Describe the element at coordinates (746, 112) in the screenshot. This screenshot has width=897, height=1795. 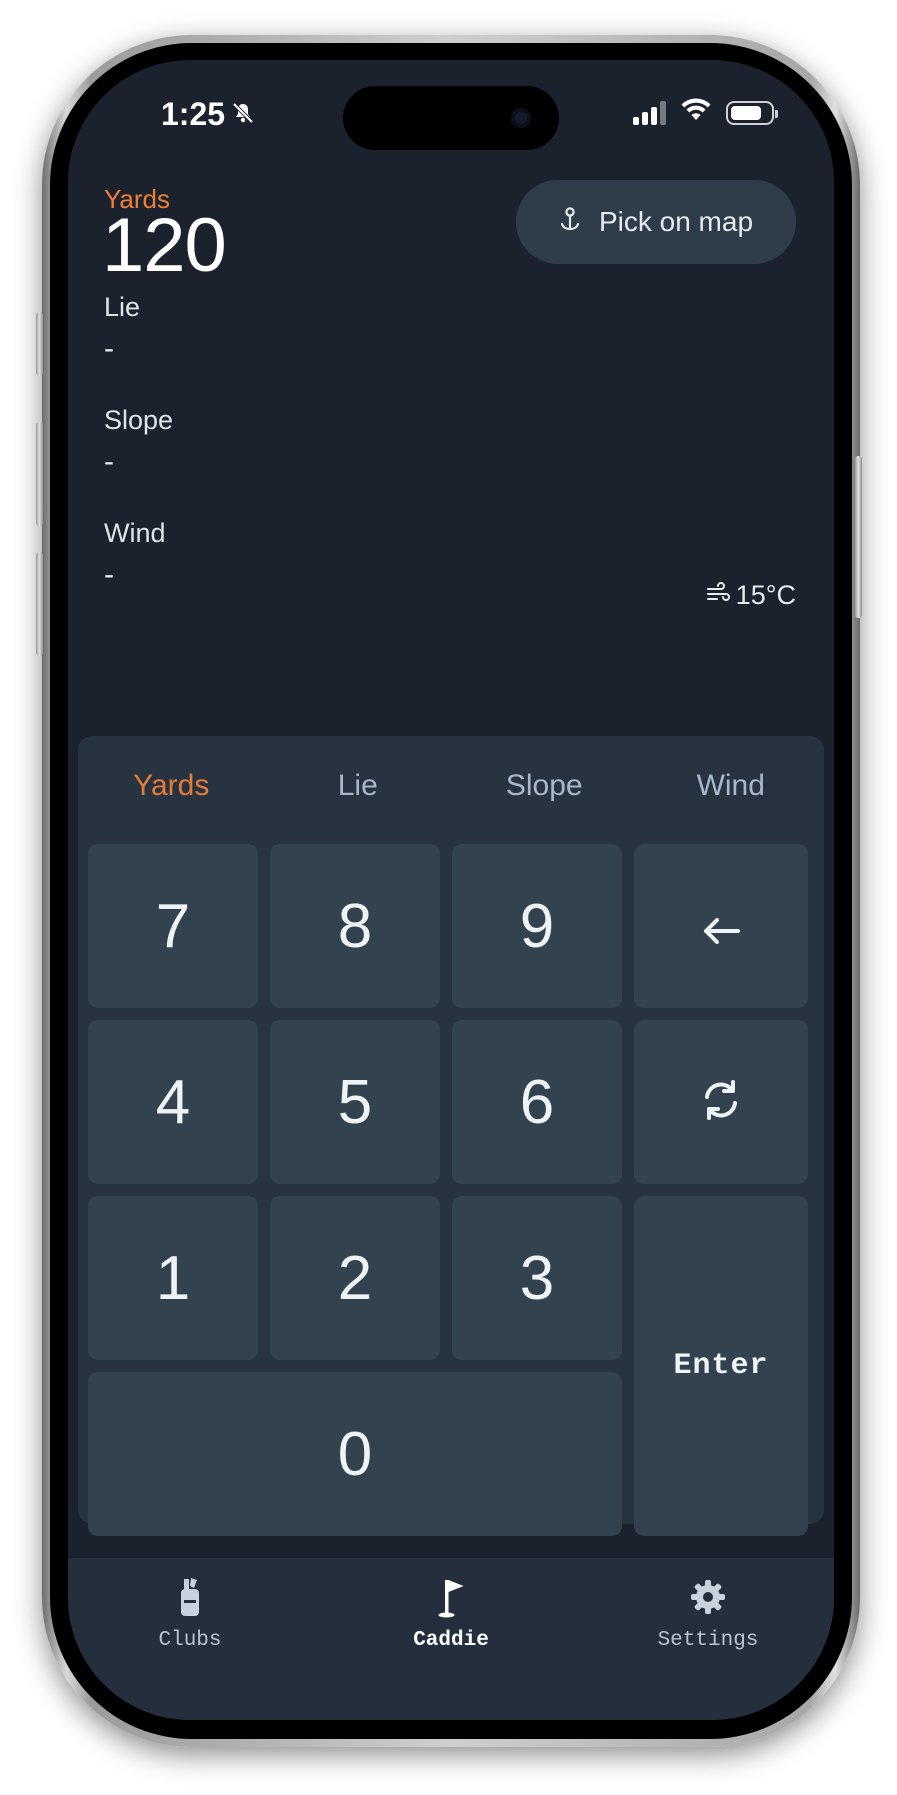
I see `battery-level` at that location.